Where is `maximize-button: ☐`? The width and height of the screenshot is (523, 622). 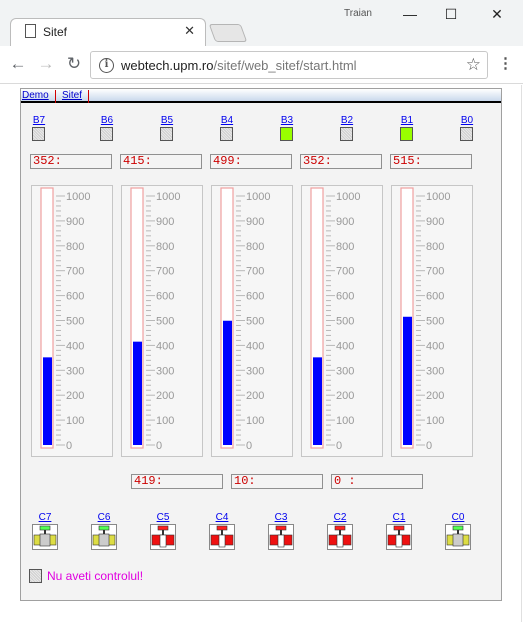
maximize-button: ☐ is located at coordinates (451, 14).